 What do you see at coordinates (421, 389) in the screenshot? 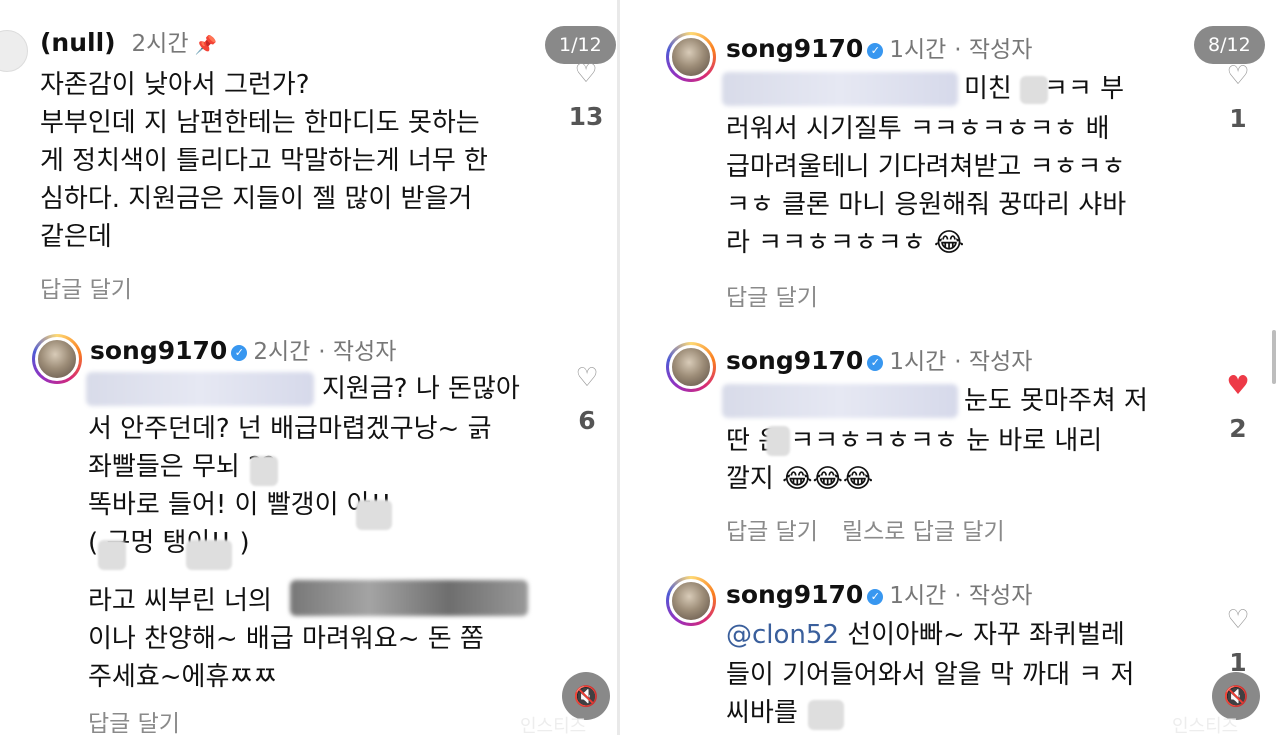
I see `comment-text-line1: 지원금? 나 돈많아` at bounding box center [421, 389].